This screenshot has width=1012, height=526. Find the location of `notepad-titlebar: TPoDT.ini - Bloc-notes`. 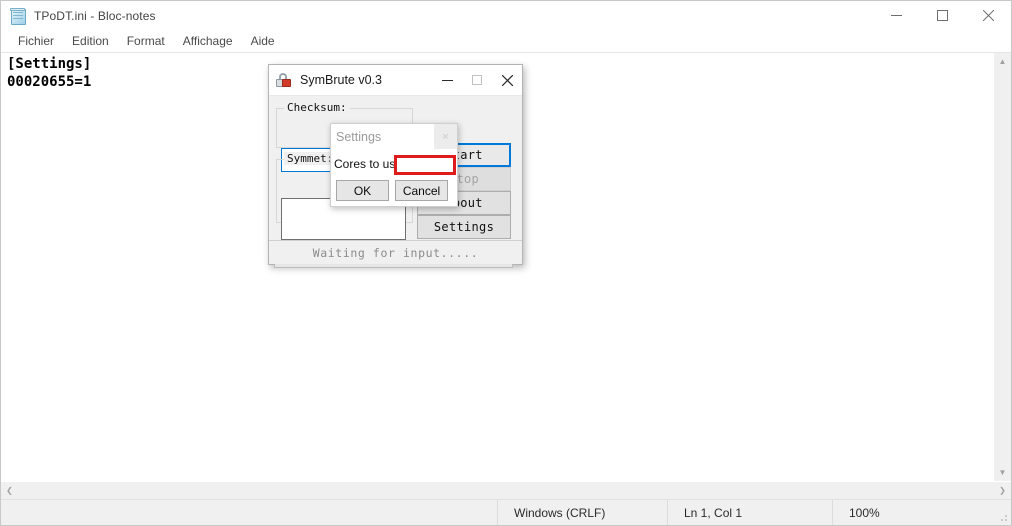

notepad-titlebar: TPoDT.ini - Bloc-notes is located at coordinates (506, 15).